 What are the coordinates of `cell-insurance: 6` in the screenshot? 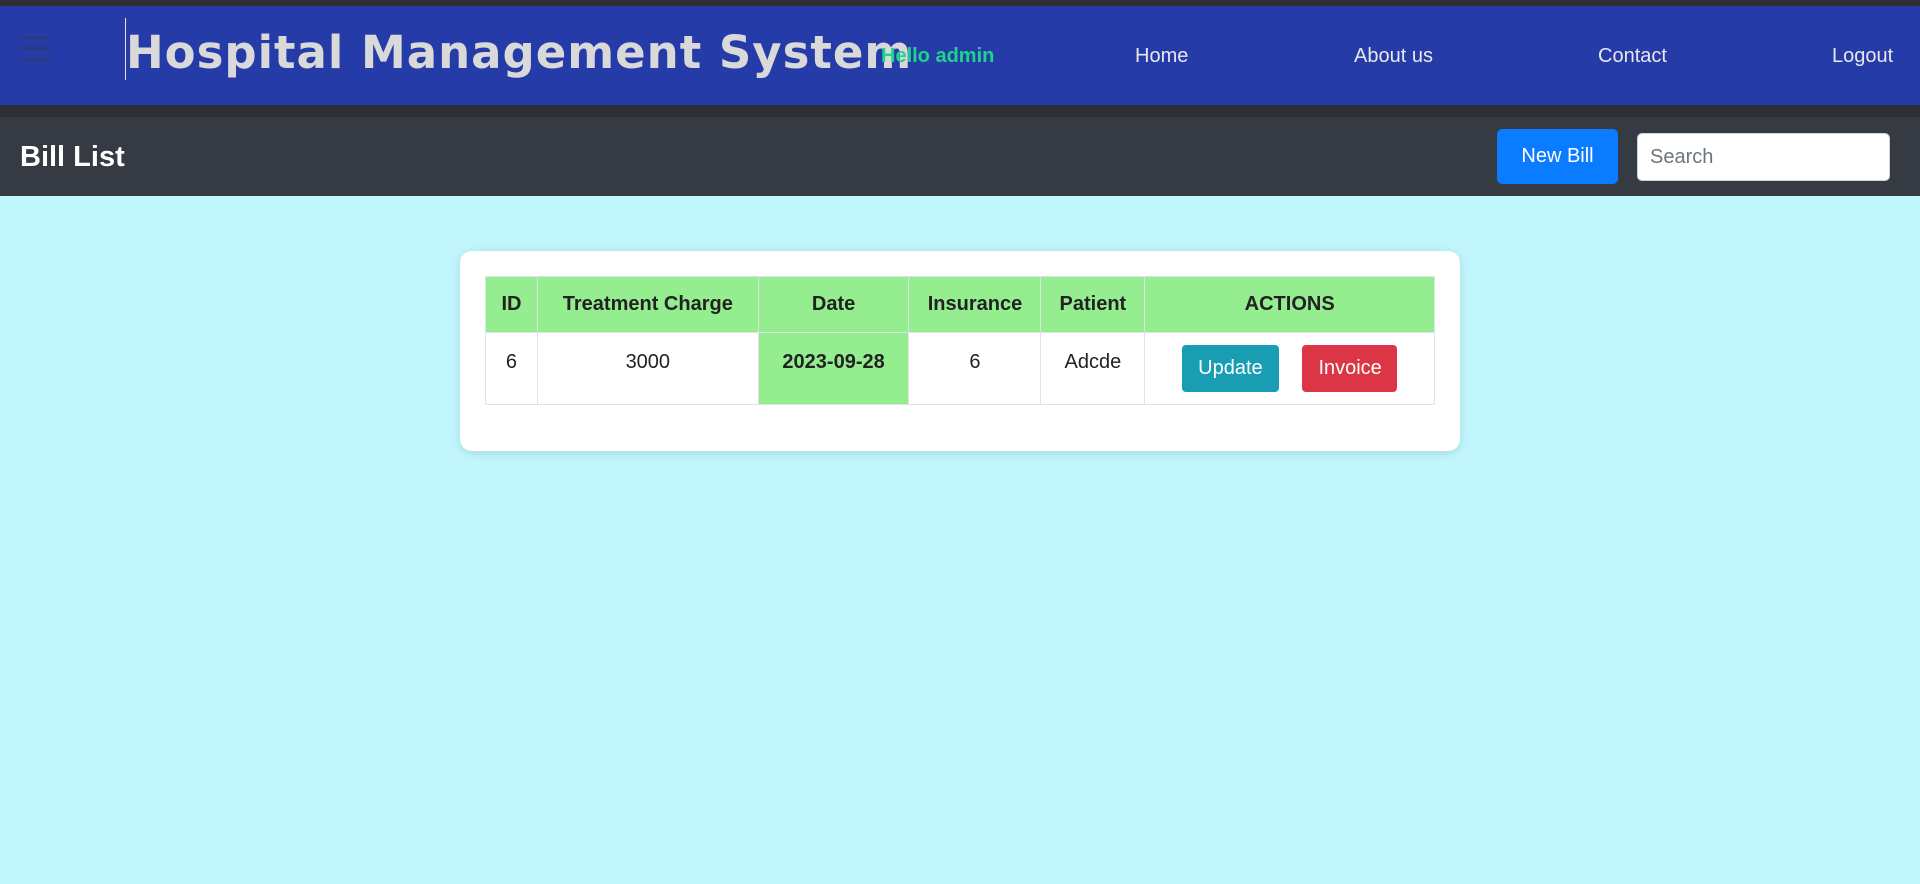 It's located at (975, 368).